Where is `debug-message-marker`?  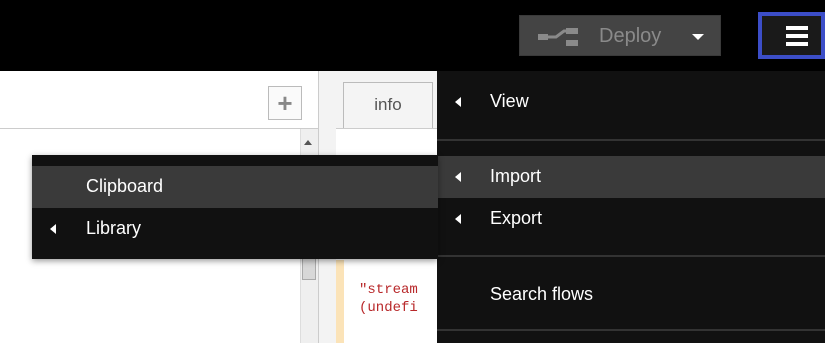
debug-message-marker is located at coordinates (340, 301).